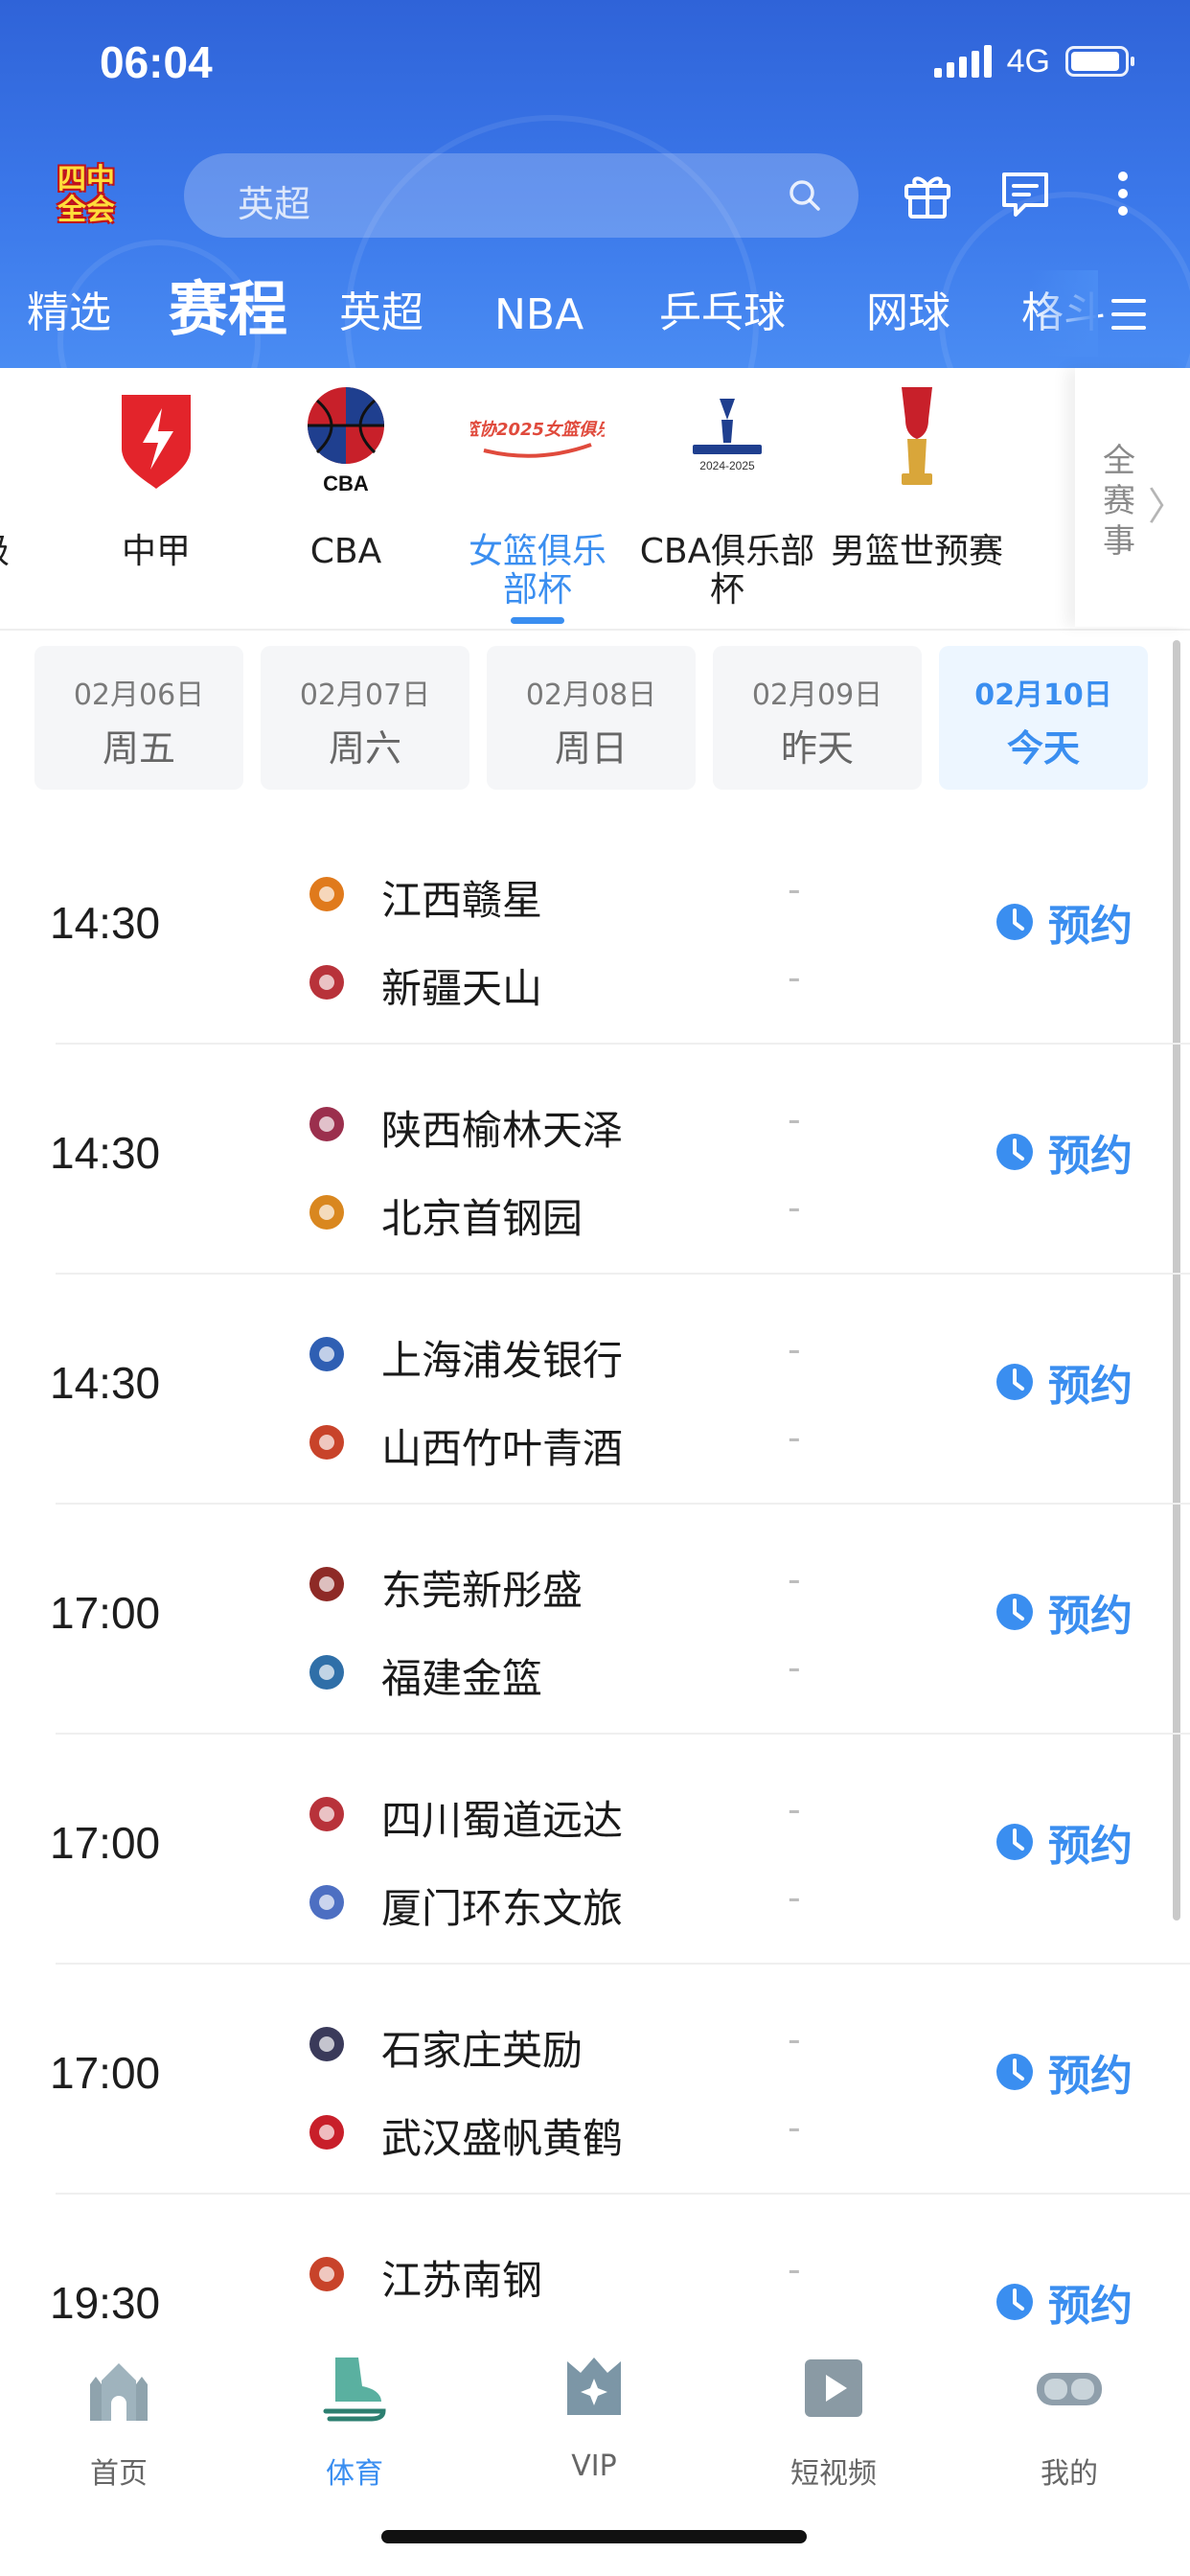 The height and width of the screenshot is (2576, 1190). I want to click on video-icon, so click(834, 2388).